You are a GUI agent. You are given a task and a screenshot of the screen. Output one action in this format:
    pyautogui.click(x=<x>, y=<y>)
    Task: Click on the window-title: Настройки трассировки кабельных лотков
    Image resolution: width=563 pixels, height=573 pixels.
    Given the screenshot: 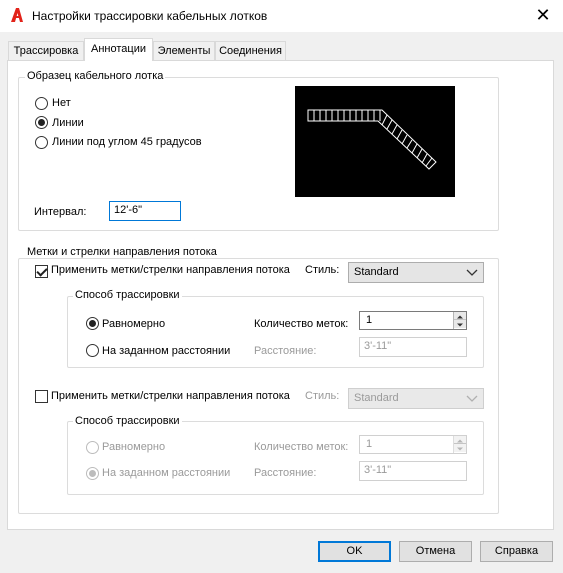 What is the action you would take?
    pyautogui.click(x=150, y=16)
    